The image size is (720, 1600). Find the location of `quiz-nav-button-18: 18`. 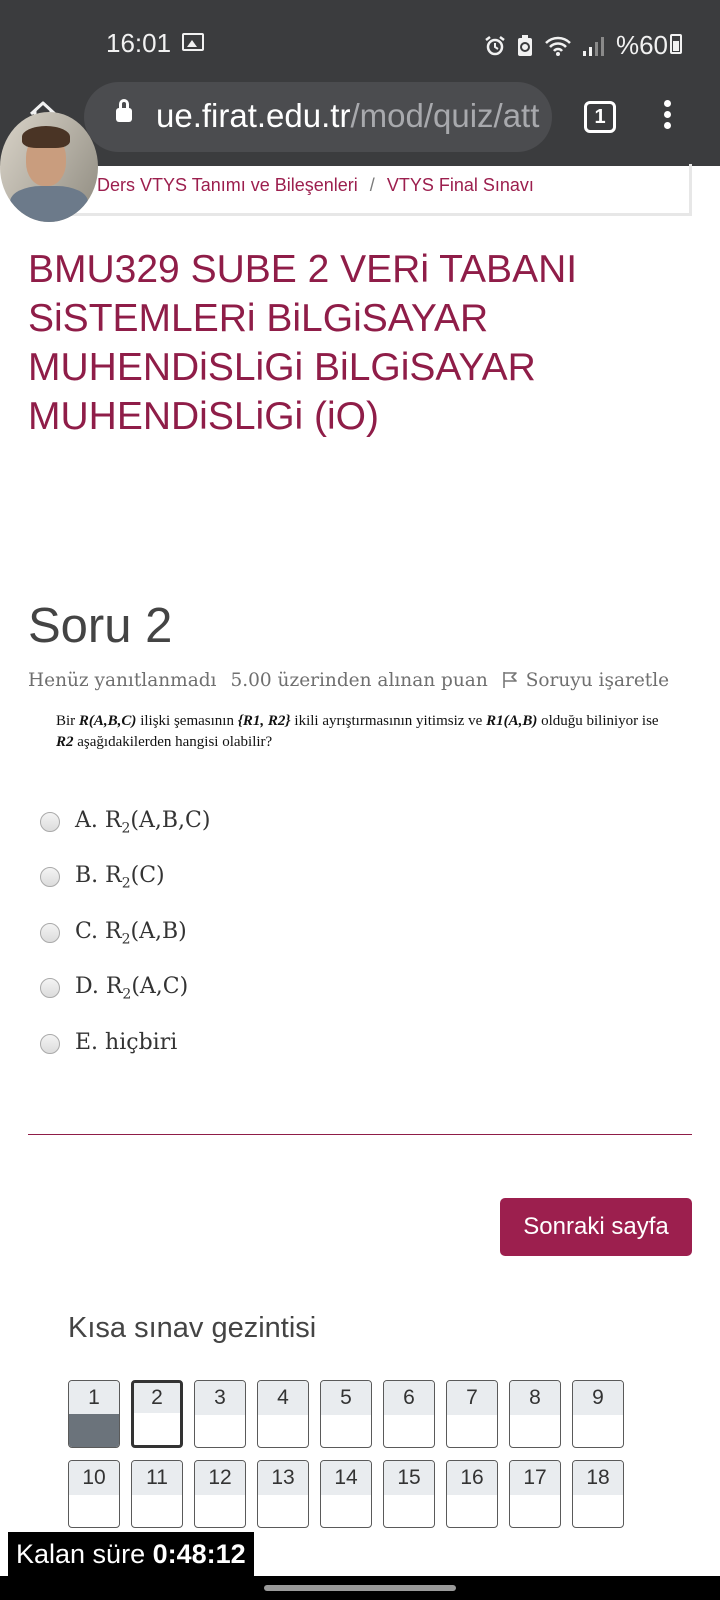

quiz-nav-button-18: 18 is located at coordinates (598, 1494).